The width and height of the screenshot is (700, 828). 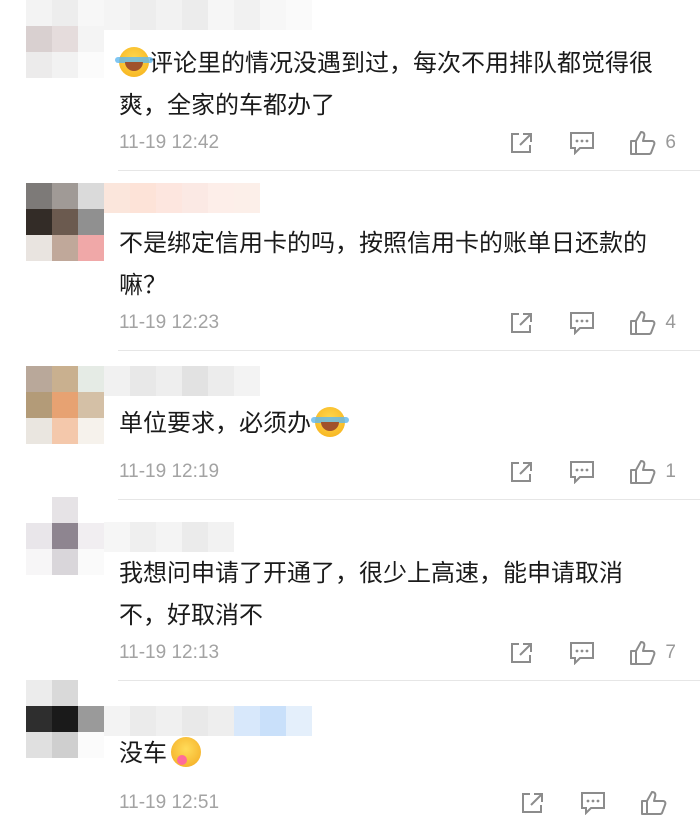 I want to click on comment-text: 不是绑定信用卡的吗，按照信用卡的账单日还款的嘛？, so click(x=383, y=264).